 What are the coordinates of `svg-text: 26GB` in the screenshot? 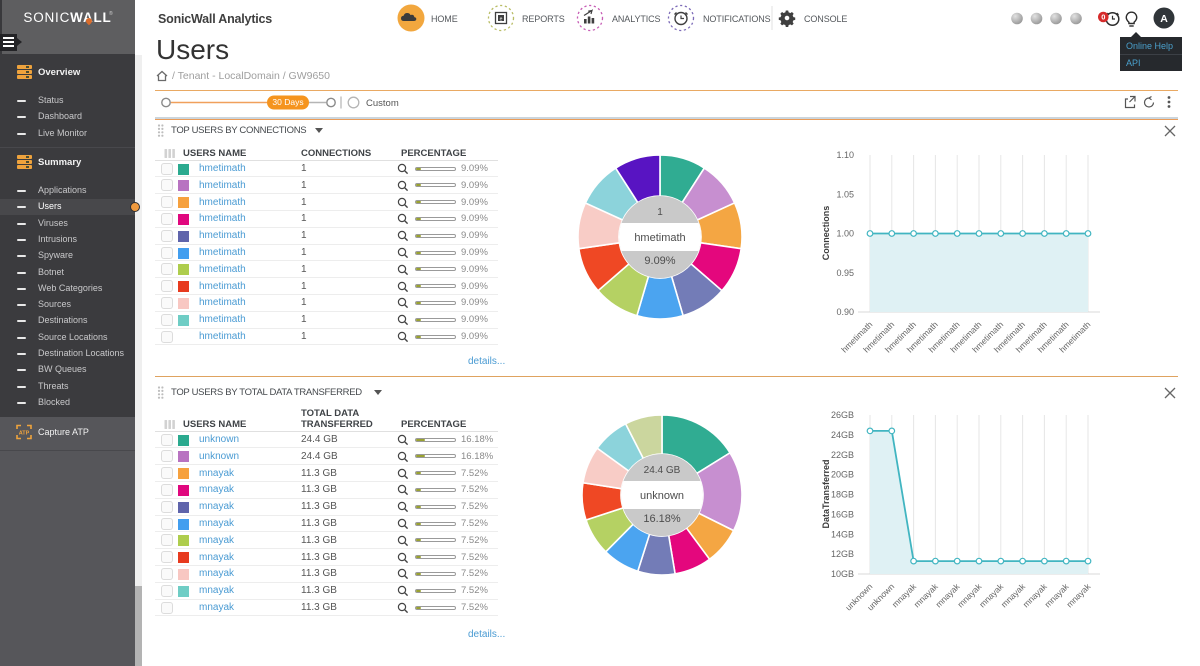 It's located at (842, 415).